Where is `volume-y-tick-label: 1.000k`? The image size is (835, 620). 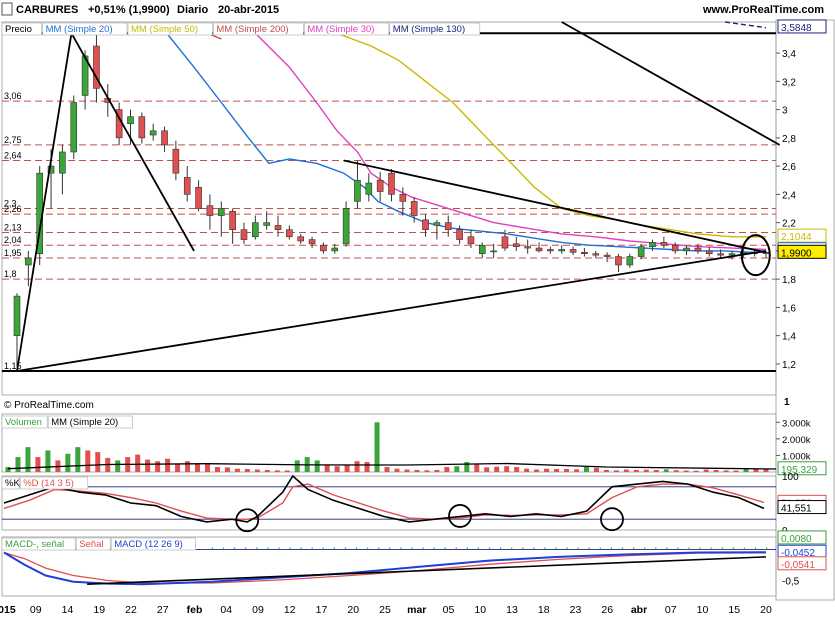
volume-y-tick-label: 1.000k is located at coordinates (796, 456).